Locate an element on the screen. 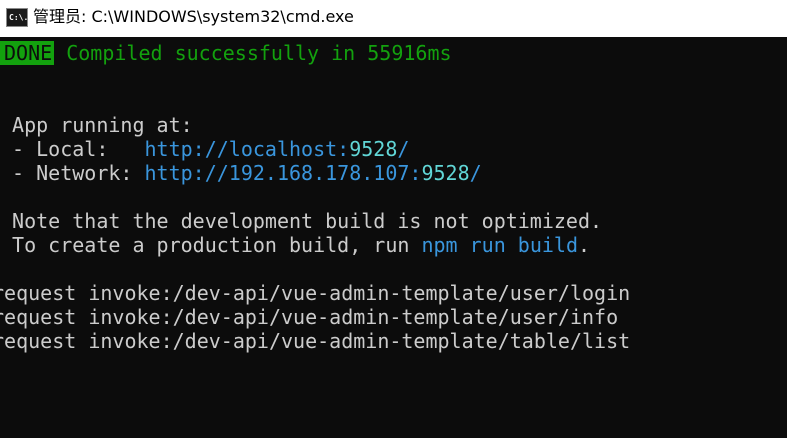 Image resolution: width=787 pixels, height=438 pixels. create-suffix: . is located at coordinates (584, 245).